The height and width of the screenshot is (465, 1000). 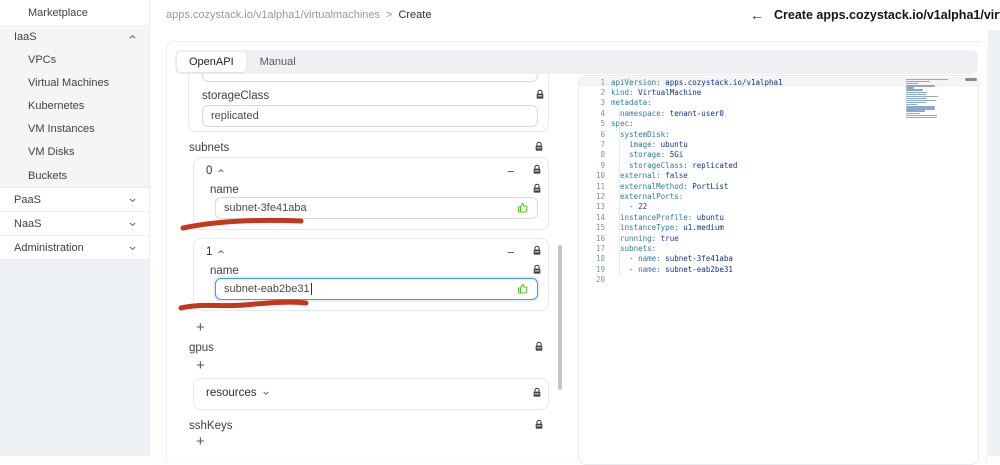 What do you see at coordinates (215, 171) in the screenshot?
I see `subnet-item-0-header: 0` at bounding box center [215, 171].